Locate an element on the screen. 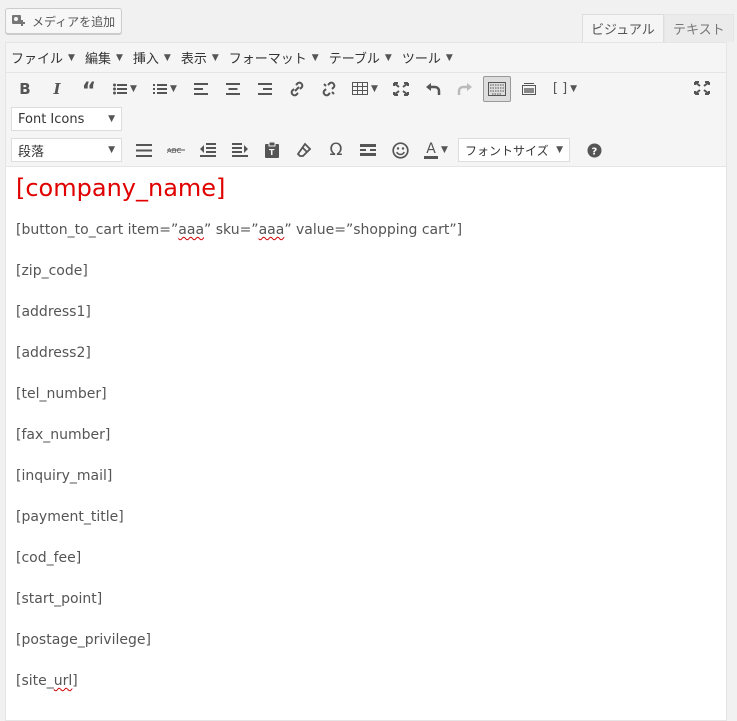 Image resolution: width=737 pixels, height=721 pixels. menu-view: 表示 ▼ is located at coordinates (200, 57).